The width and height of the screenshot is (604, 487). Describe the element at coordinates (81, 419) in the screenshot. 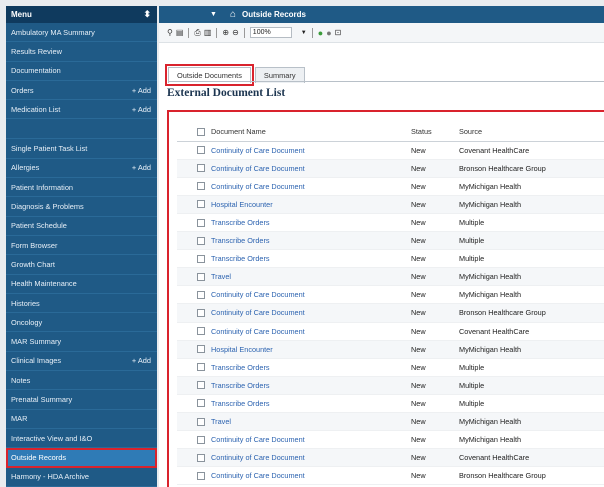

I see `sidebar-item-mar: MAR` at that location.